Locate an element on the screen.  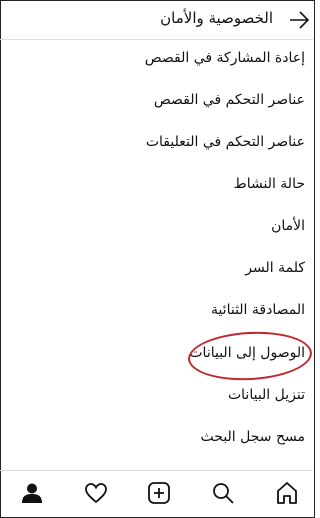
home-icon is located at coordinates (287, 493).